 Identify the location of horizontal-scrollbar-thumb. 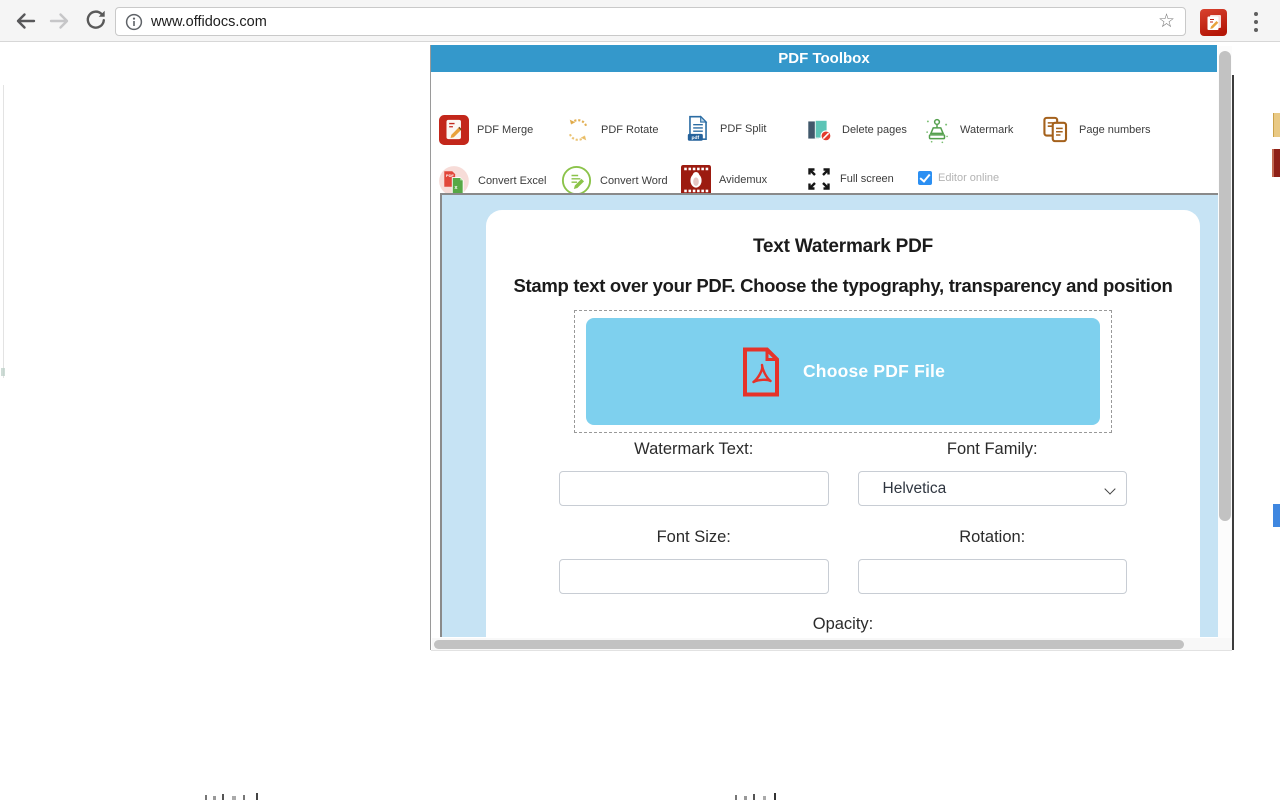
(809, 644).